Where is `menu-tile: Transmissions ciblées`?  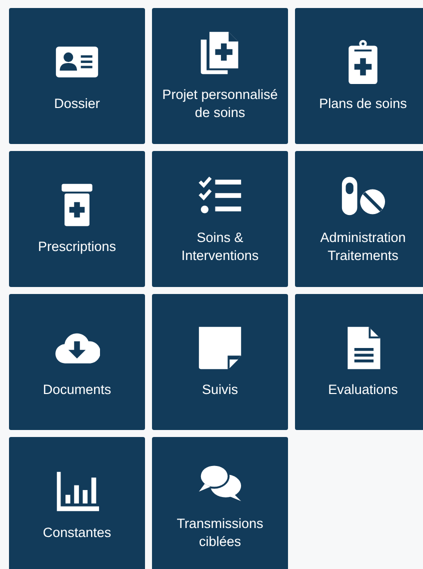
menu-tile: Transmissions ciblées is located at coordinates (220, 503).